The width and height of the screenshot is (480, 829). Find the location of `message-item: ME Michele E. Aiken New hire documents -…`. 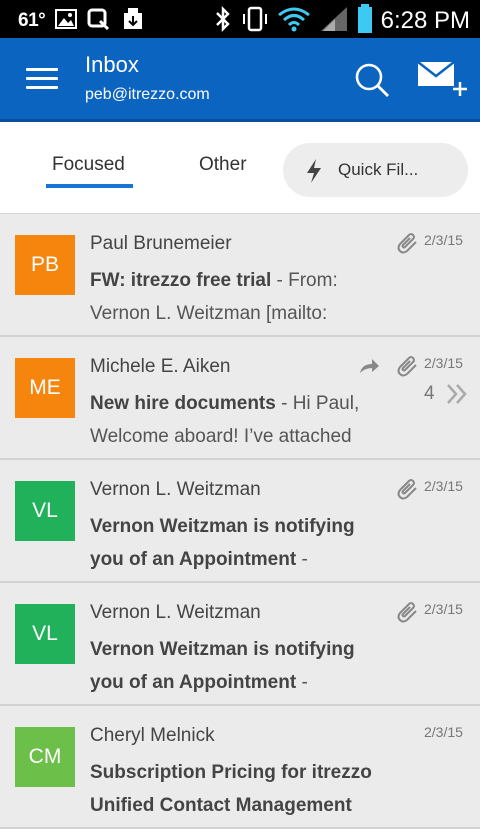

message-item: ME Michele E. Aiken New hire documents -… is located at coordinates (240, 398).